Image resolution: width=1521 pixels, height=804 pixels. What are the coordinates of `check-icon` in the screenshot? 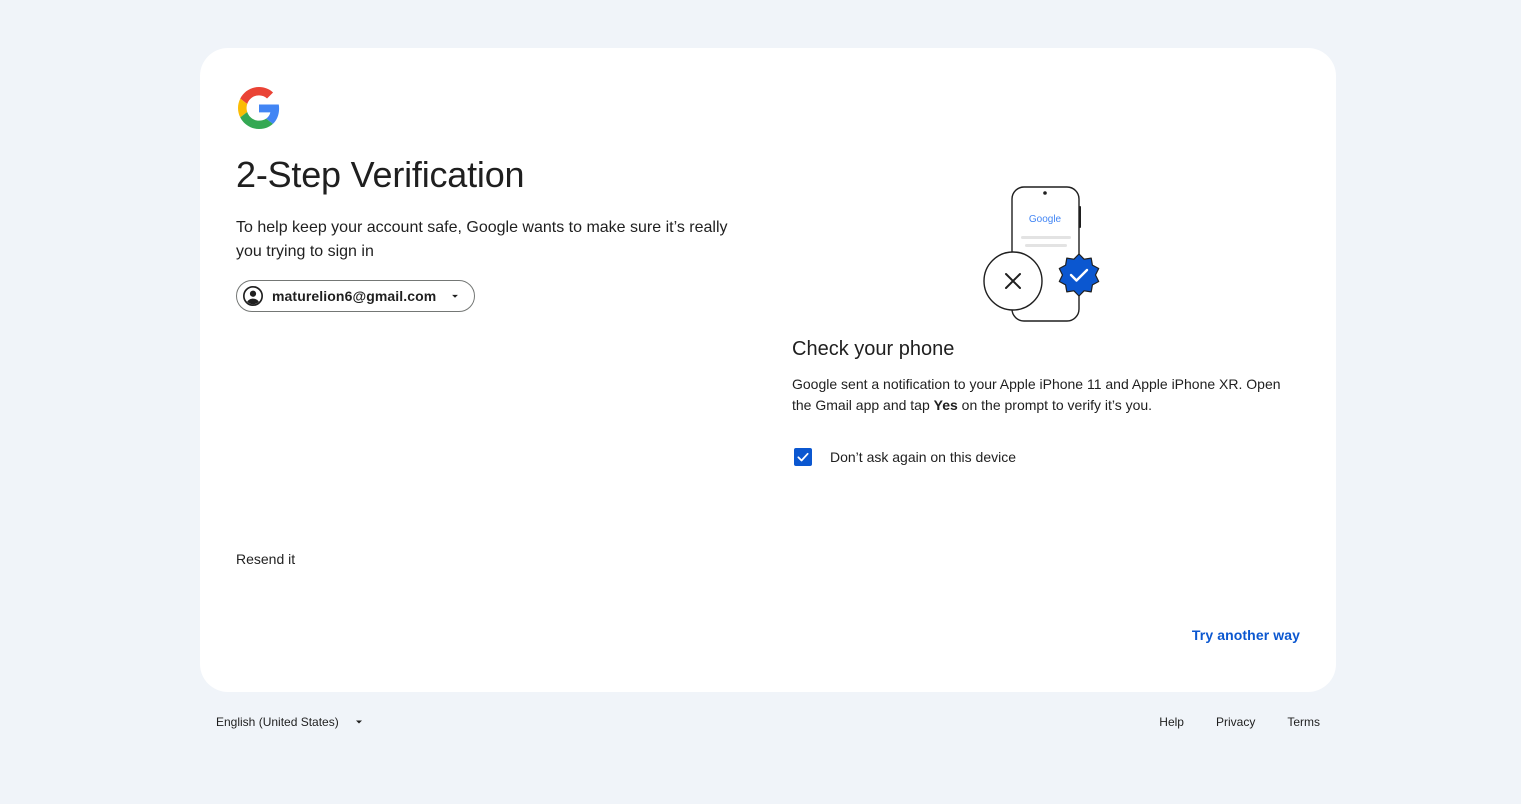 It's located at (803, 457).